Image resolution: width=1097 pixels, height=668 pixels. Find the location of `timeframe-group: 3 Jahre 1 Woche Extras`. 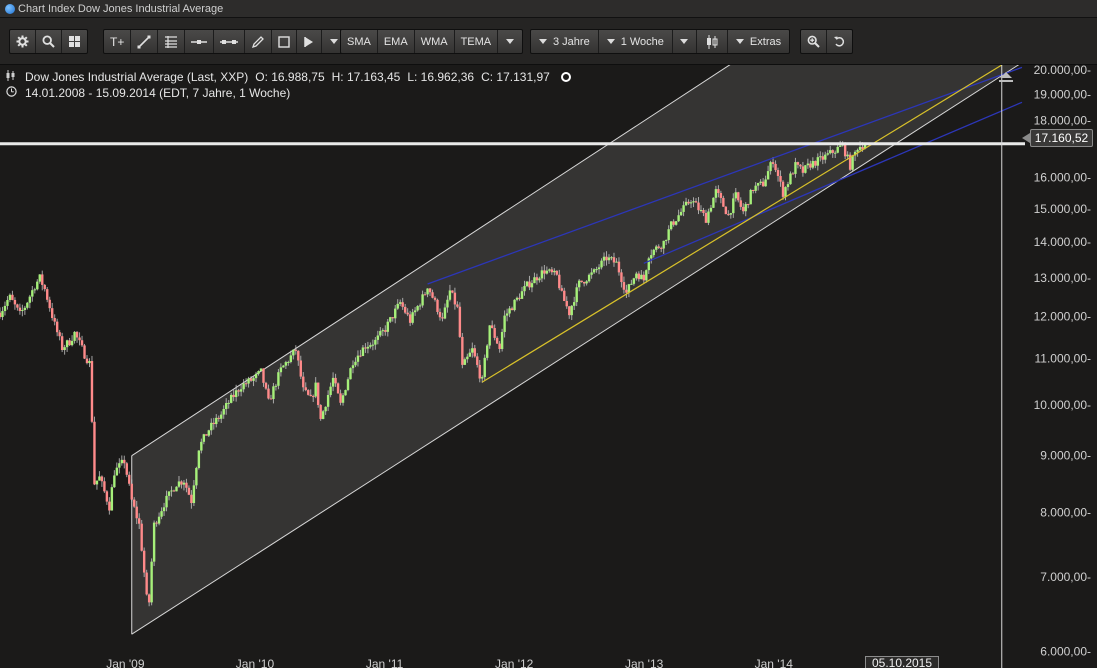

timeframe-group: 3 Jahre 1 Woche Extras is located at coordinates (660, 41).